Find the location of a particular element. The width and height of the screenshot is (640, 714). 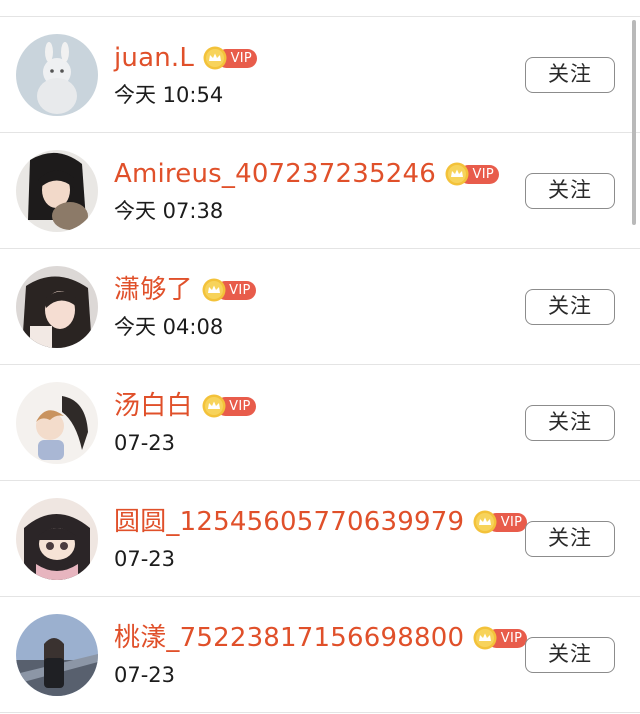

name-line: 潇够了 VIP is located at coordinates (185, 290).